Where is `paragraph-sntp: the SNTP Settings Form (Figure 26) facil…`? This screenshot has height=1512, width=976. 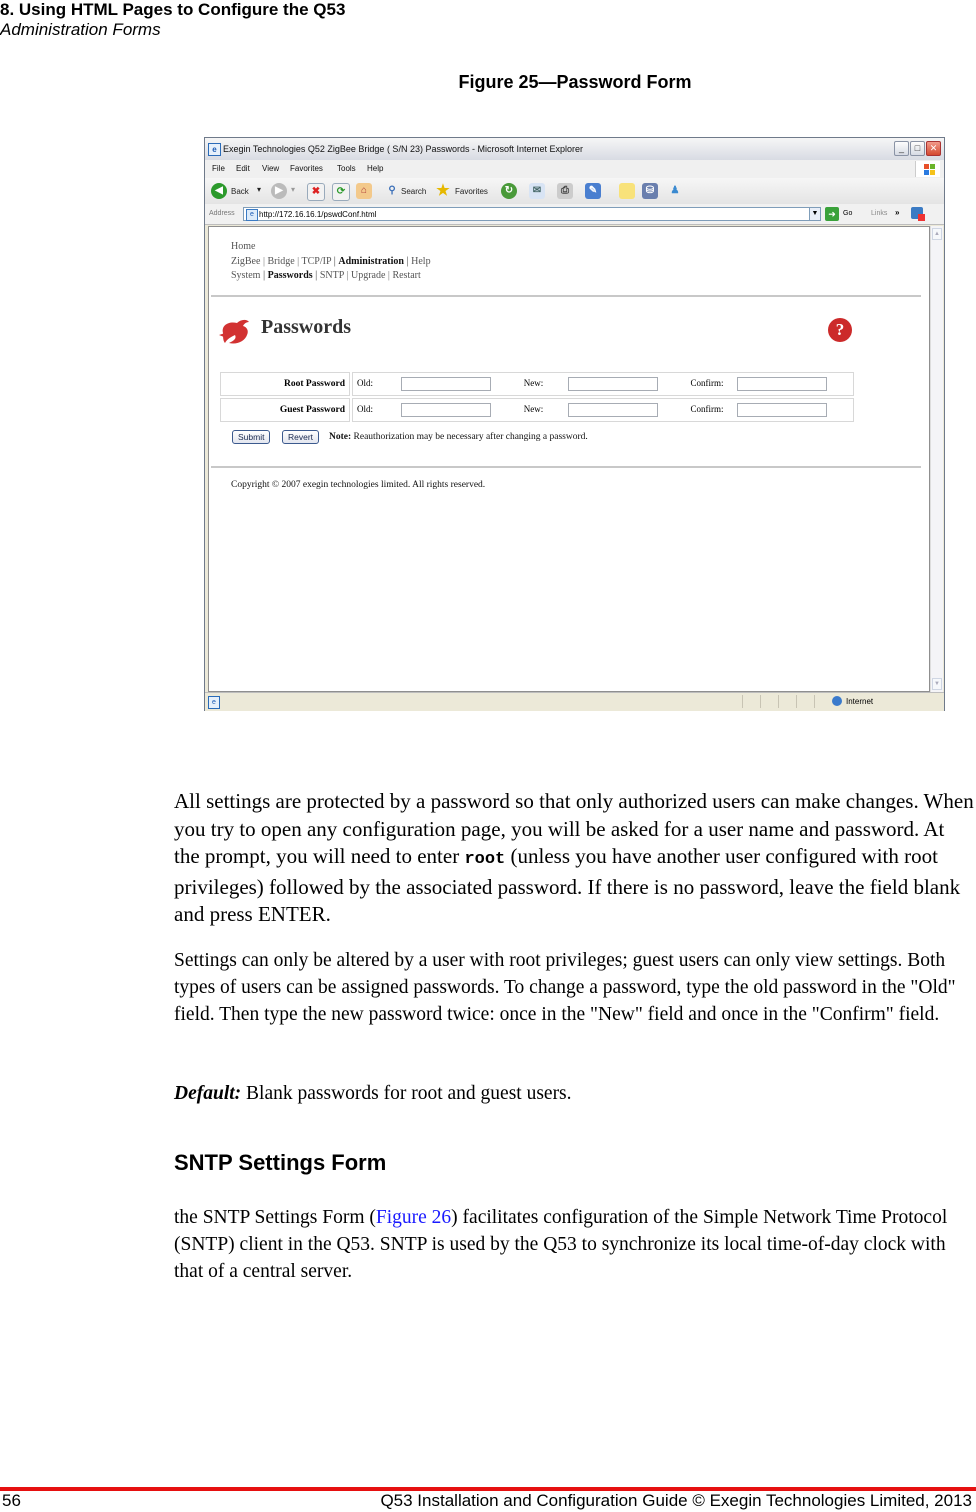 paragraph-sntp: the SNTP Settings Form (Figure 26) facil… is located at coordinates (561, 1244).